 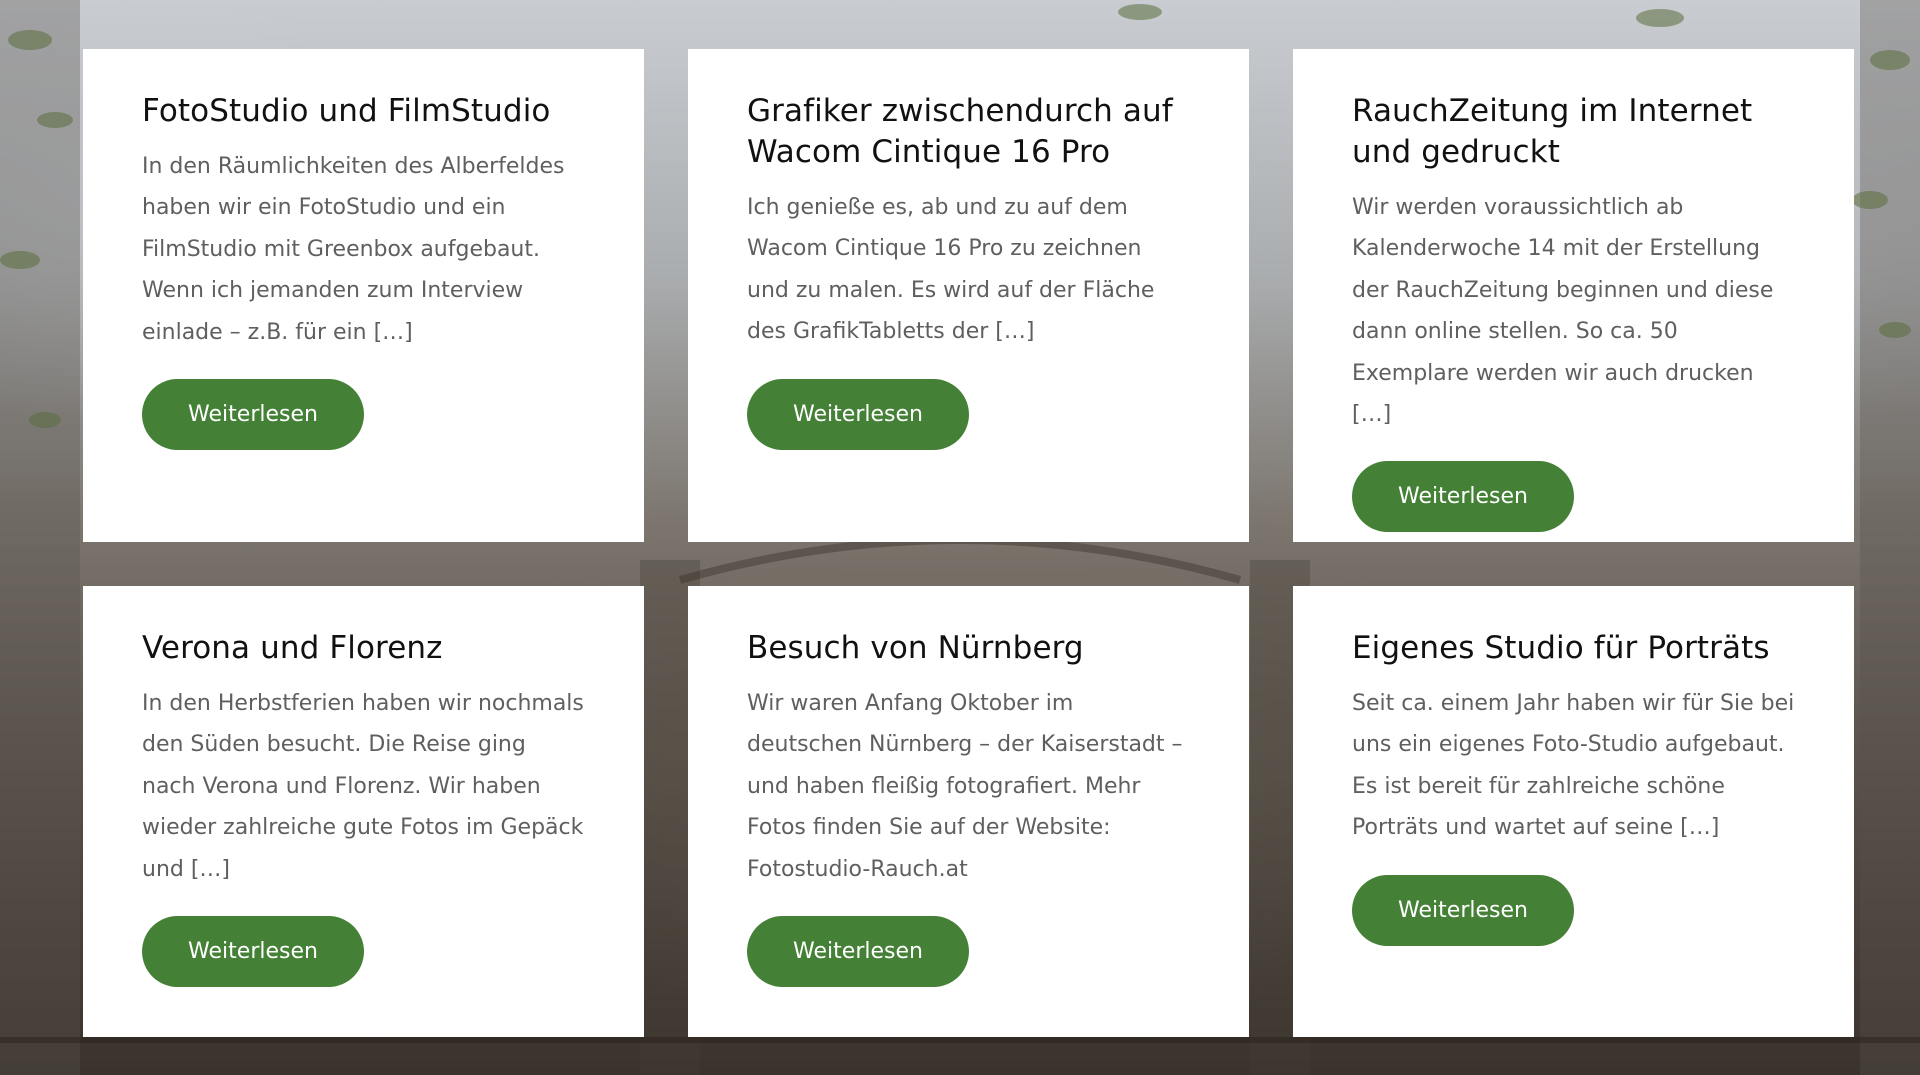 What do you see at coordinates (346, 111) in the screenshot?
I see `post-title: FotoStudio und FilmStudio` at bounding box center [346, 111].